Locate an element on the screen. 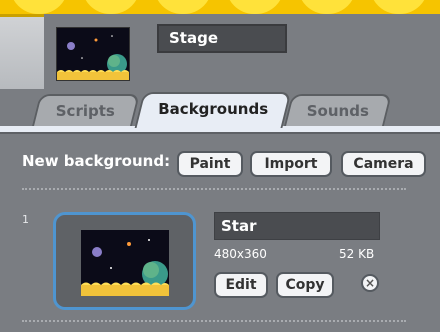  tab-label: Scripts is located at coordinates (86, 111).